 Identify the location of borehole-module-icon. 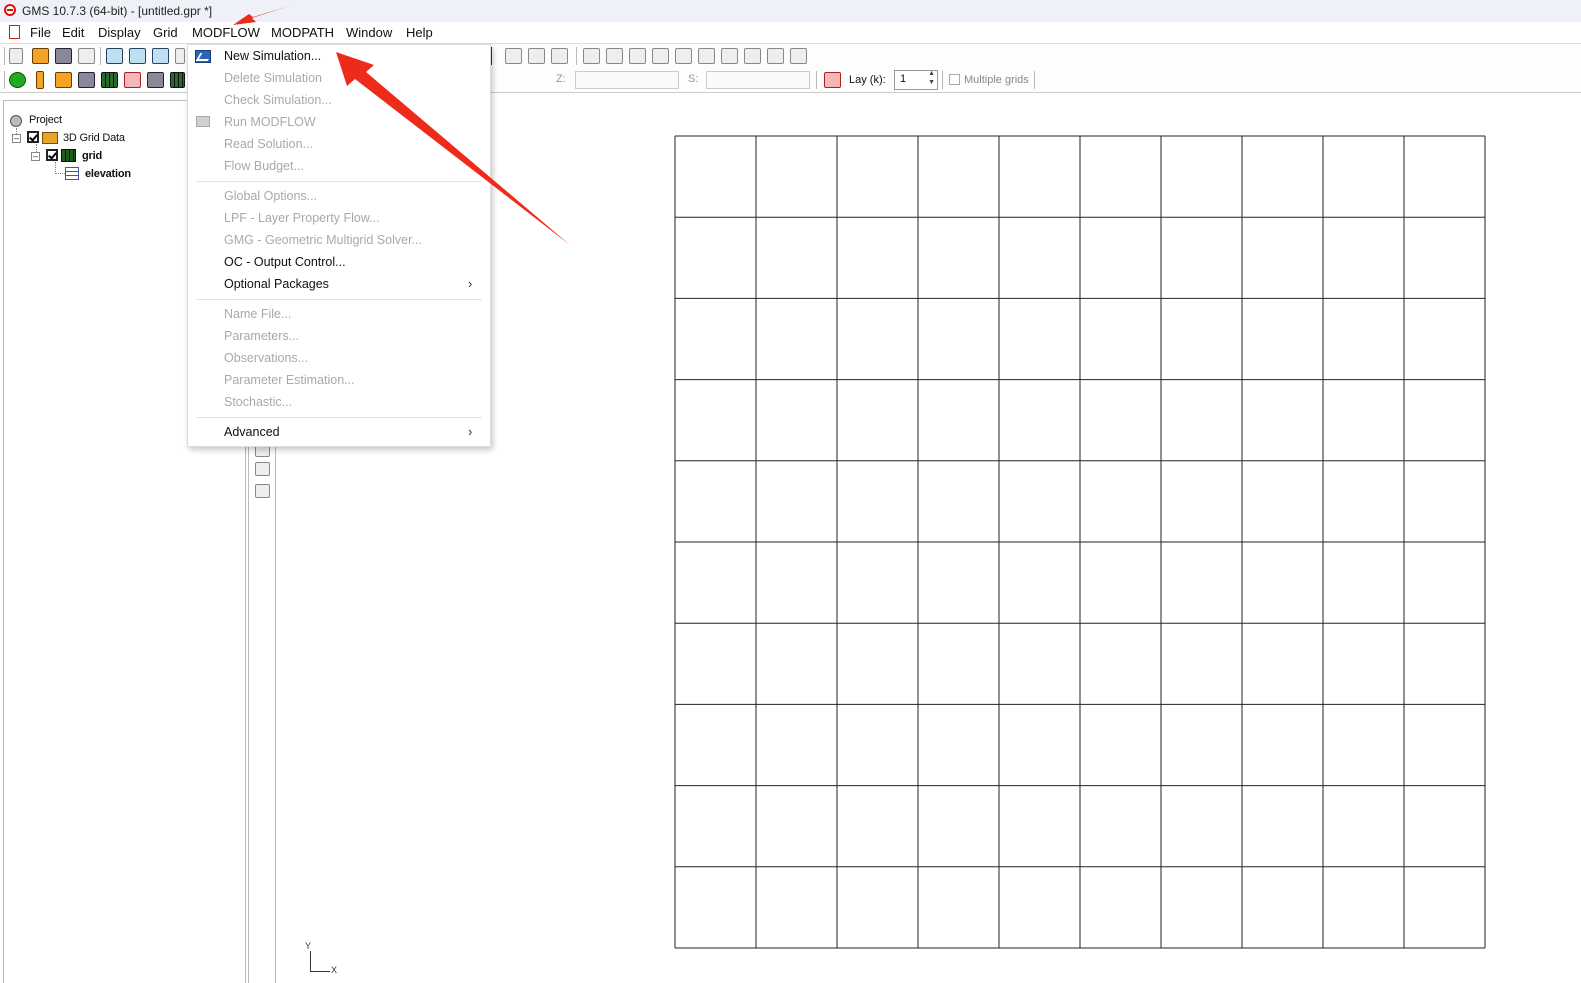
(40, 80).